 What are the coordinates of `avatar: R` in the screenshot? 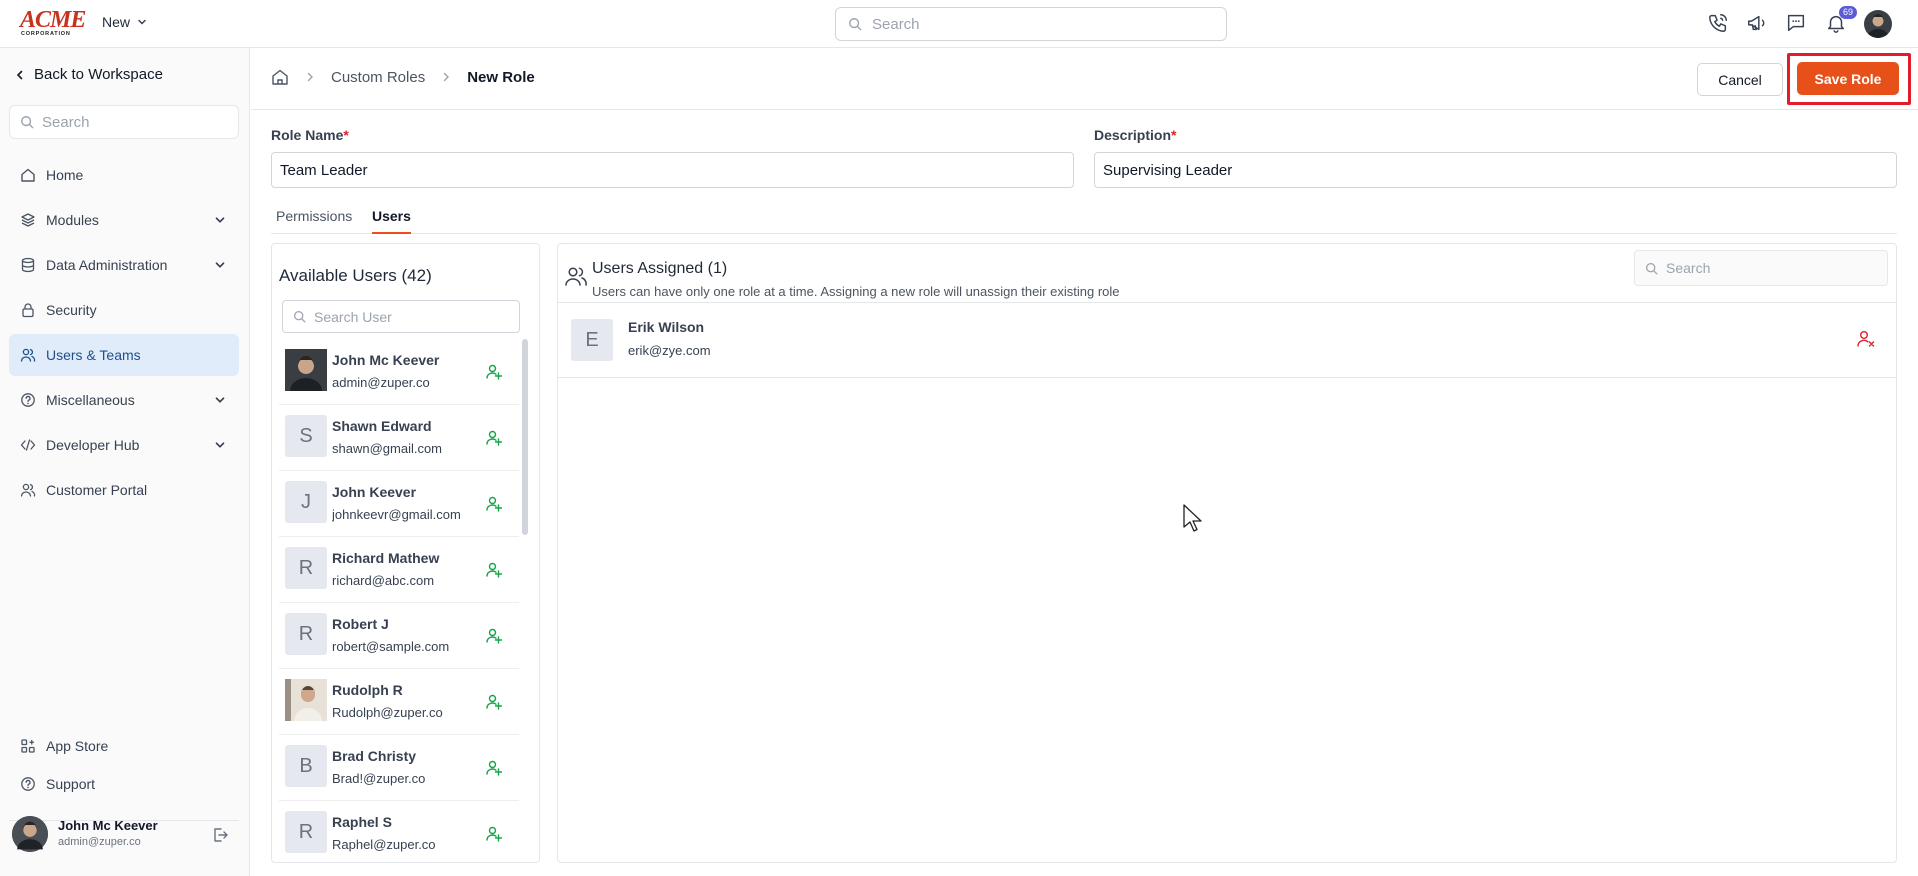 It's located at (306, 832).